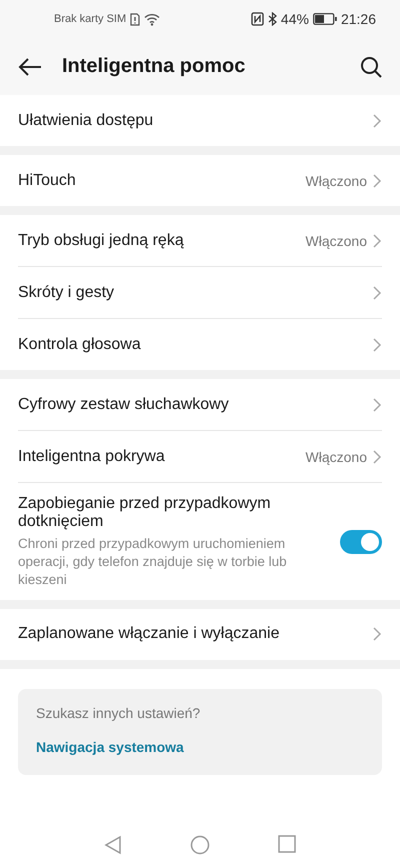  I want to click on row-label: Ułatwienia dostępu, so click(86, 121).